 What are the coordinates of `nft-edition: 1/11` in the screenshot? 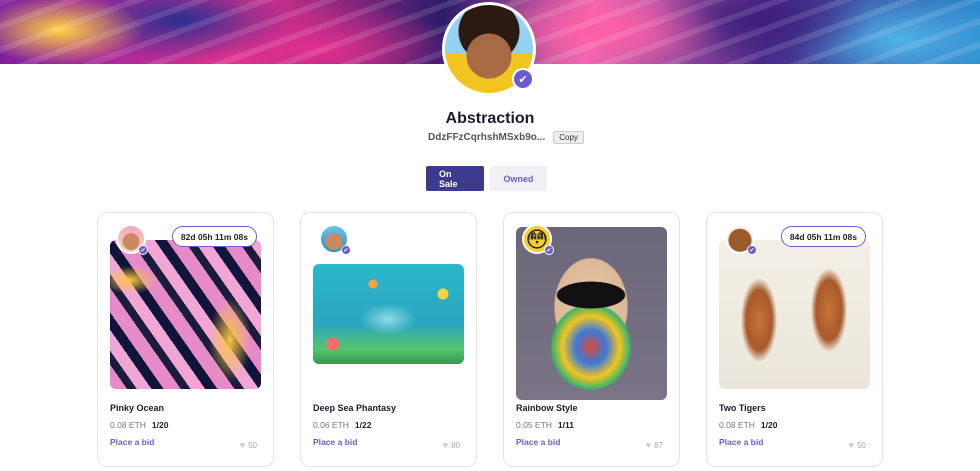 It's located at (565, 425).